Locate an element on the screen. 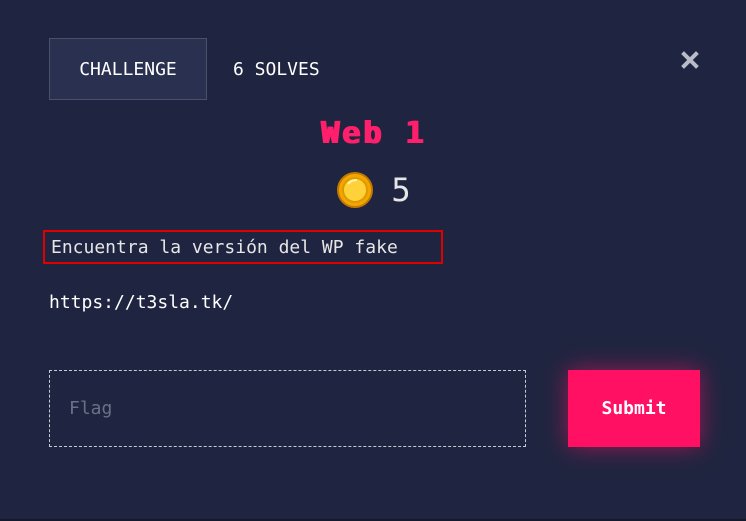 The height and width of the screenshot is (521, 746). points-display: 5 is located at coordinates (373, 190).